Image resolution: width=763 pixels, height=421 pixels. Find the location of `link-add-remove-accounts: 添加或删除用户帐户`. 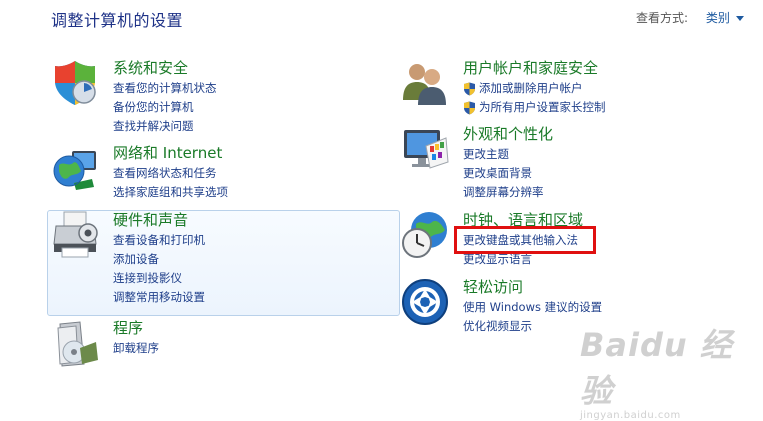

link-add-remove-accounts: 添加或删除用户帐户 is located at coordinates (534, 88).